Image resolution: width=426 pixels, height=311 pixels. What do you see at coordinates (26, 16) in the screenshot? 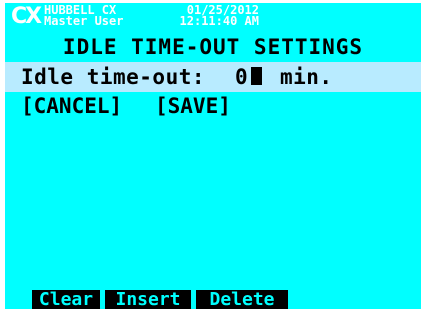
I see `brand-logo: CX` at bounding box center [26, 16].